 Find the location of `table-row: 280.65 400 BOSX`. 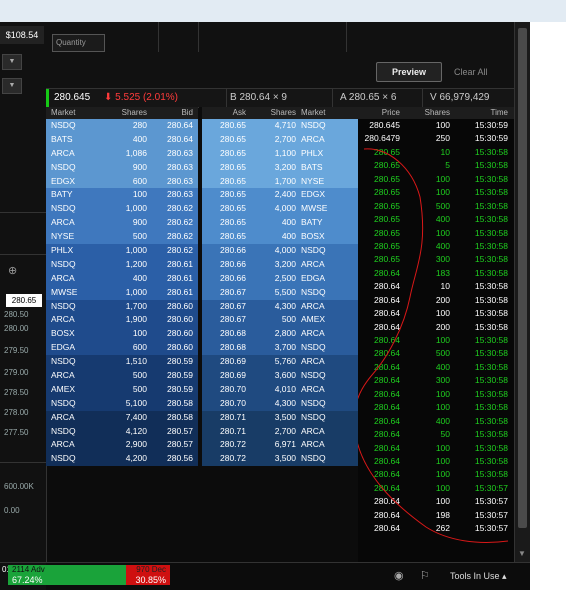

table-row: 280.65 400 BOSX is located at coordinates (280, 237).